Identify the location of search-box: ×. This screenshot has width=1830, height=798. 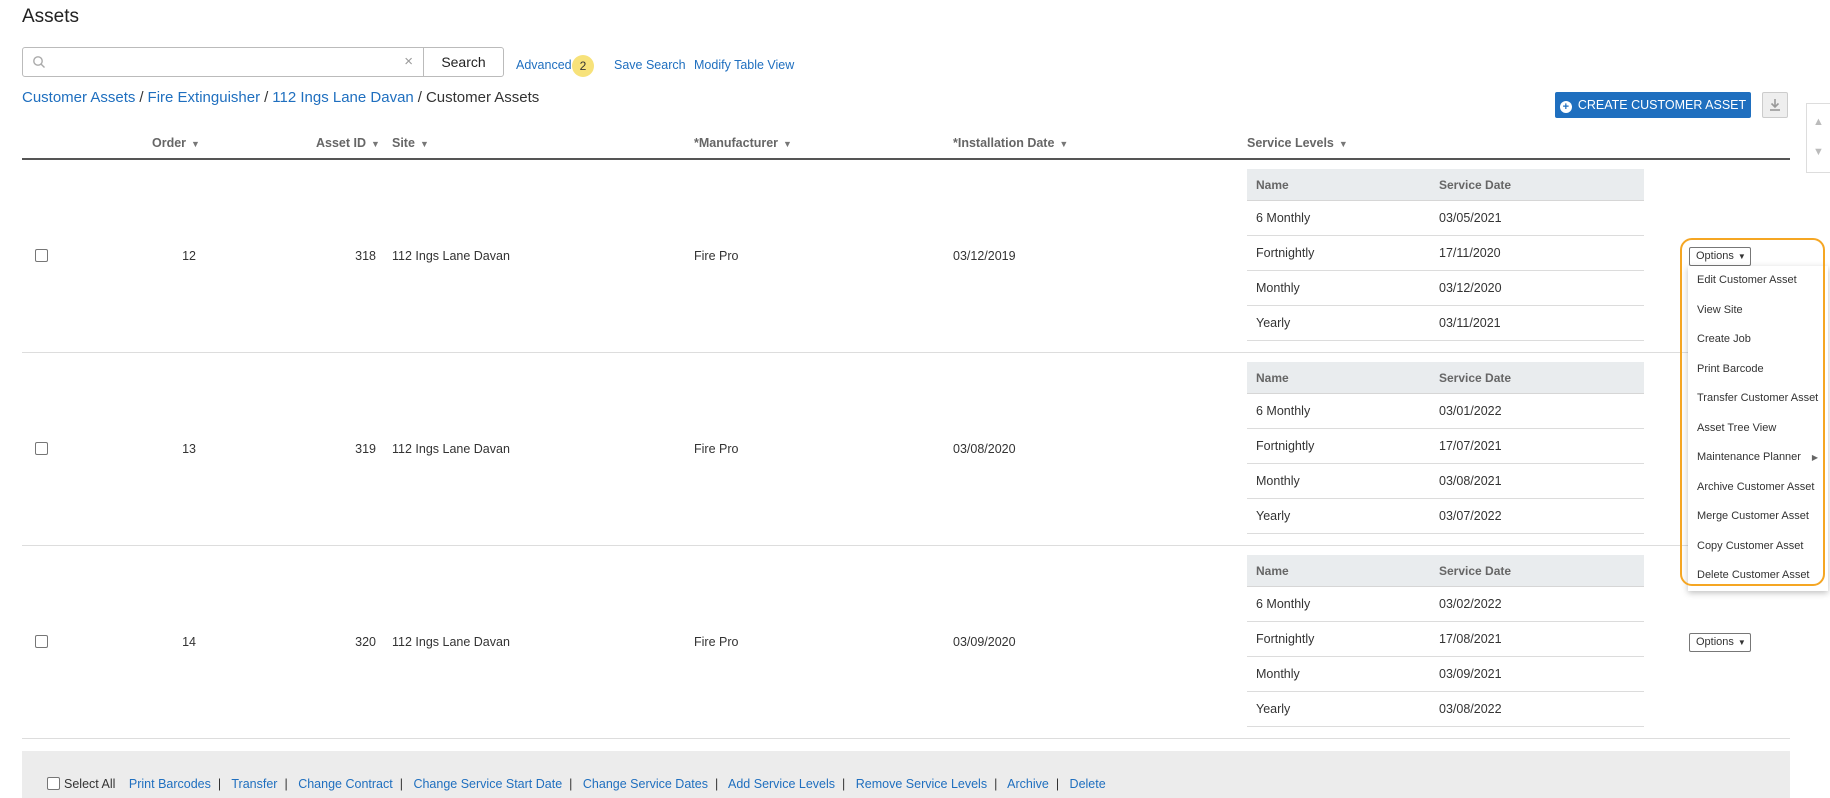
(223, 62).